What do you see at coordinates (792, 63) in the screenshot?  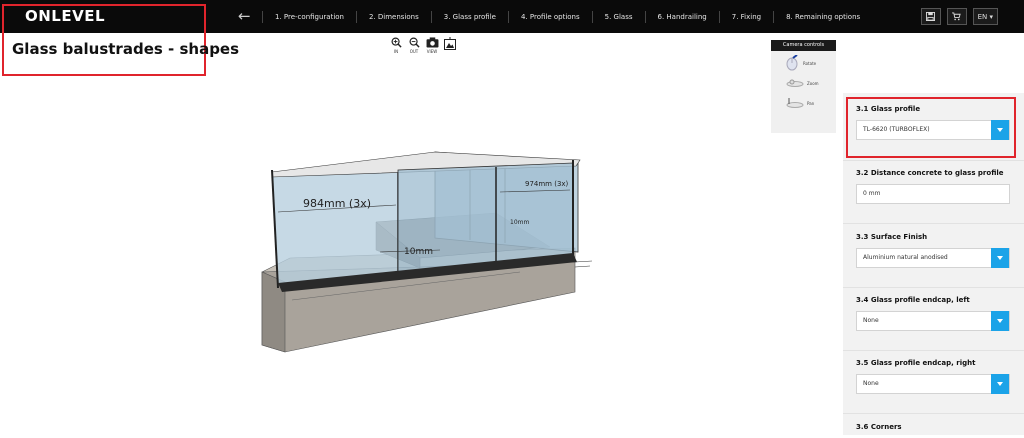 I see `mouse-rotate-icon` at bounding box center [792, 63].